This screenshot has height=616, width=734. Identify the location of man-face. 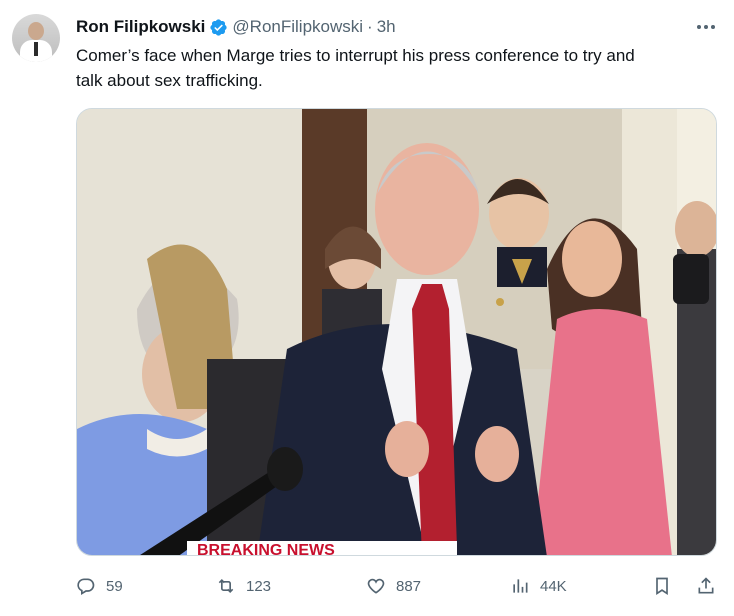
(427, 209).